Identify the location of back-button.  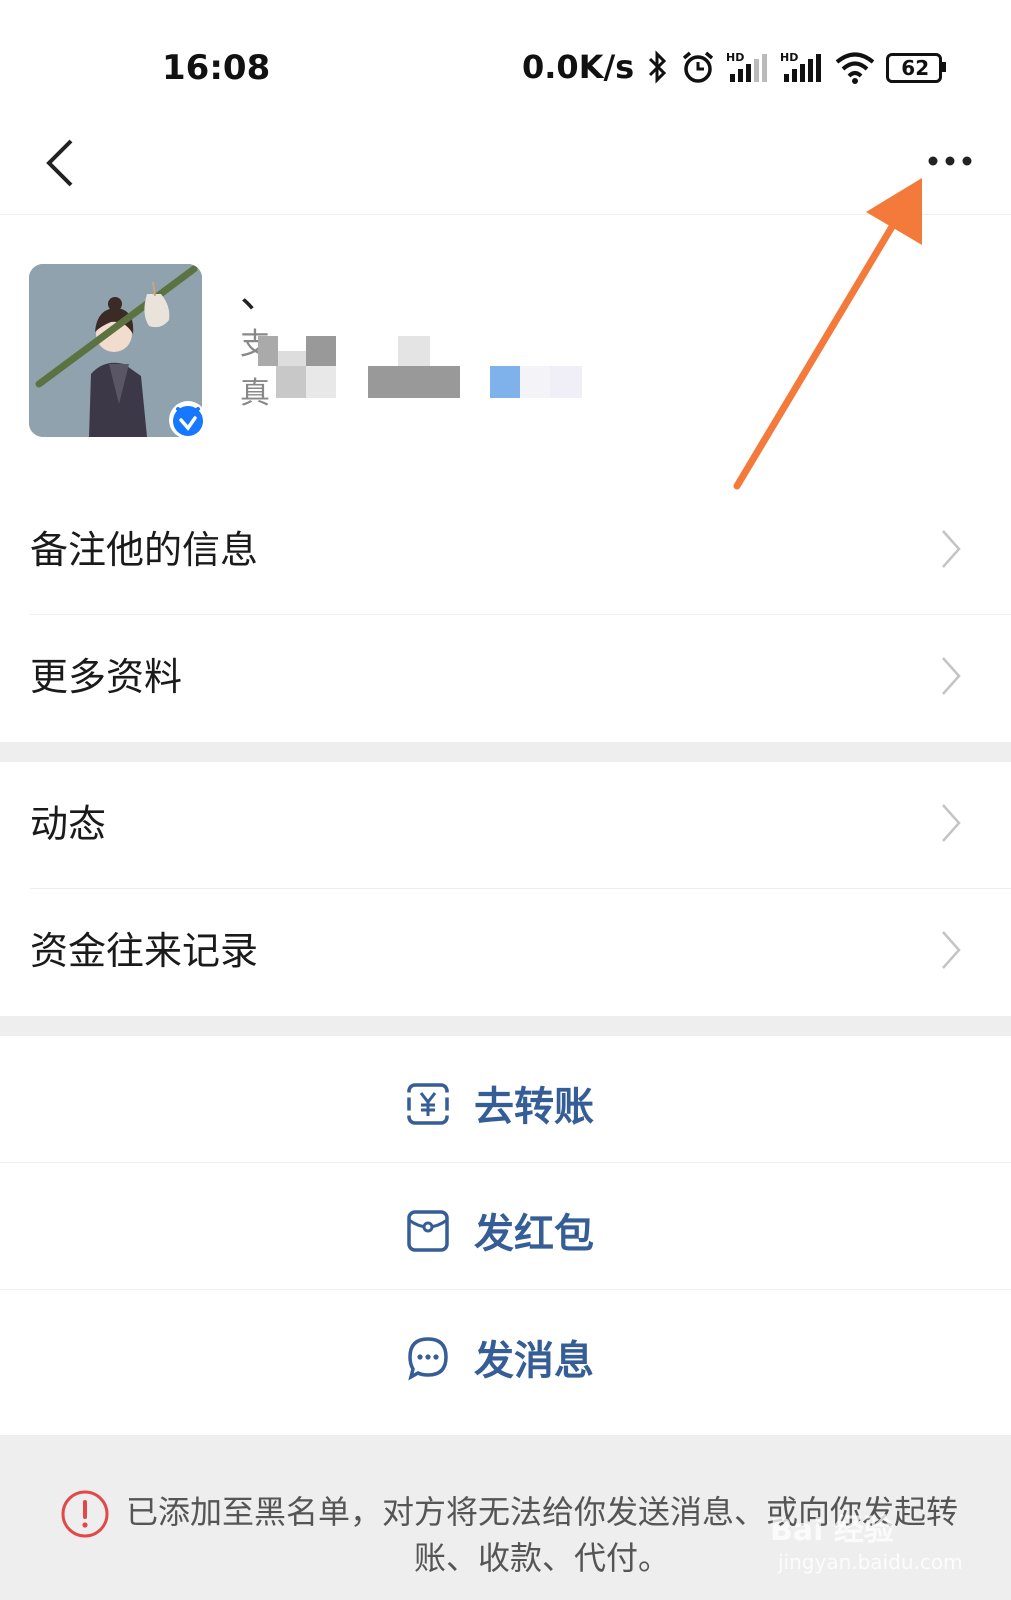
(60, 163).